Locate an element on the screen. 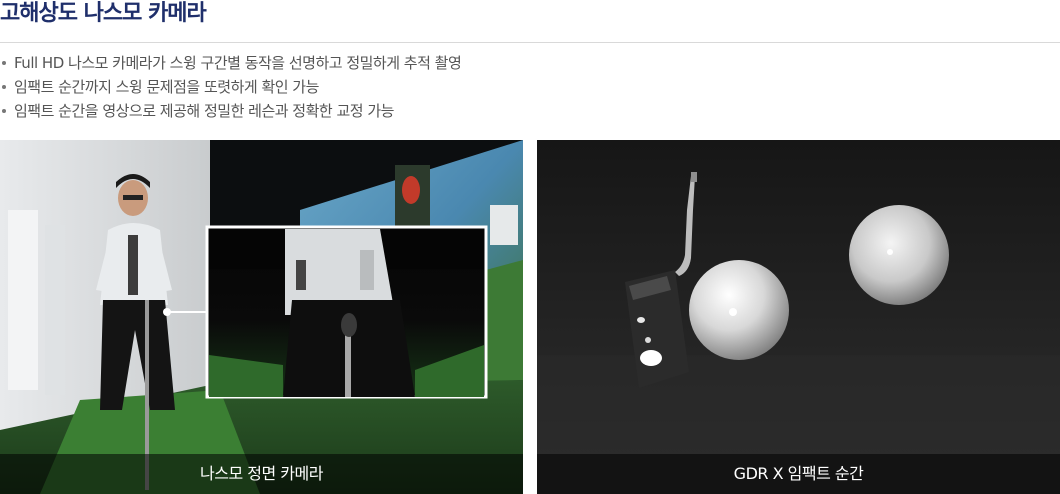 The image size is (1060, 494). page-title: 고해상도 나스모 카메라 is located at coordinates (103, 13).